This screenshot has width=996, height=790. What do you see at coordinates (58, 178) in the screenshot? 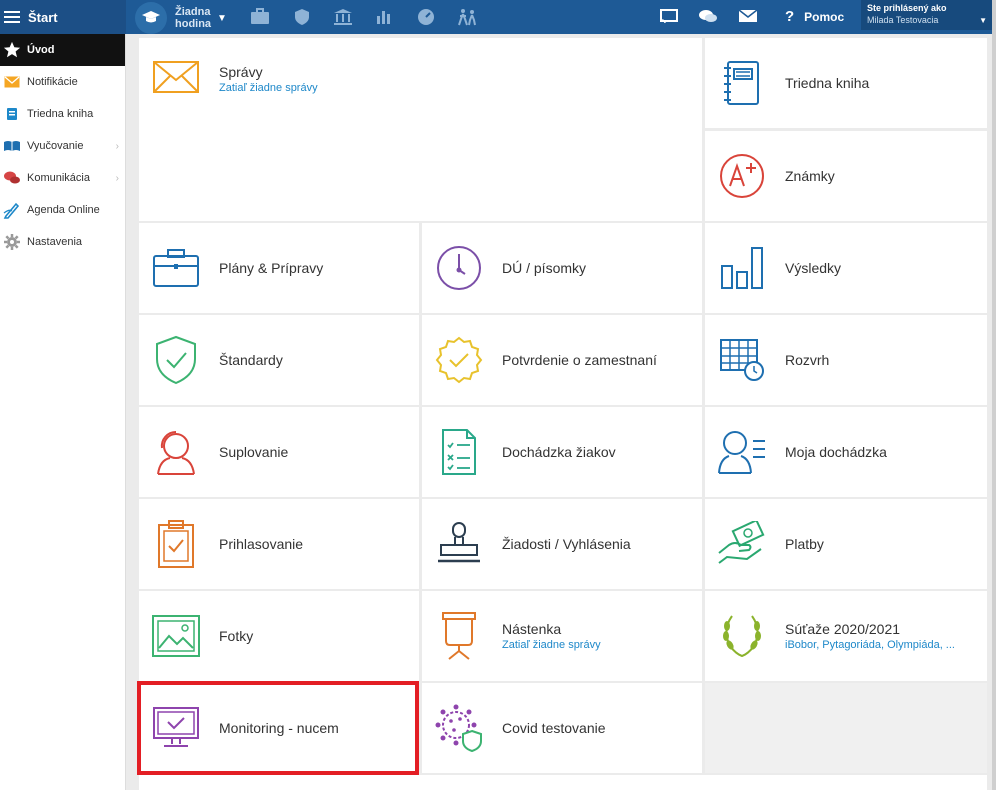
I see `sidebar-item-label: Komunikácia` at bounding box center [58, 178].